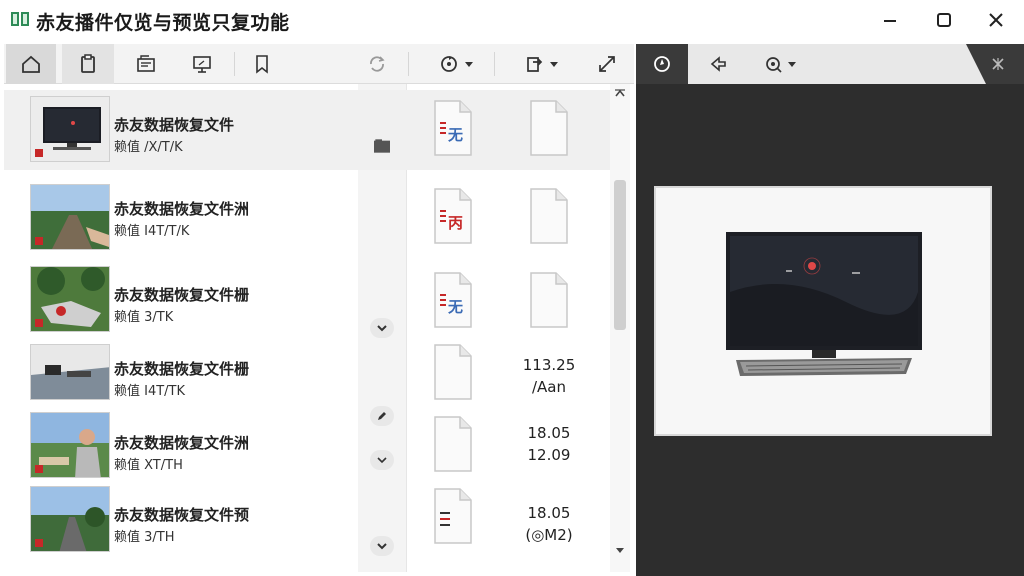 The width and height of the screenshot is (1024, 576). Describe the element at coordinates (620, 550) in the screenshot. I see `scroll-down-icon` at that location.